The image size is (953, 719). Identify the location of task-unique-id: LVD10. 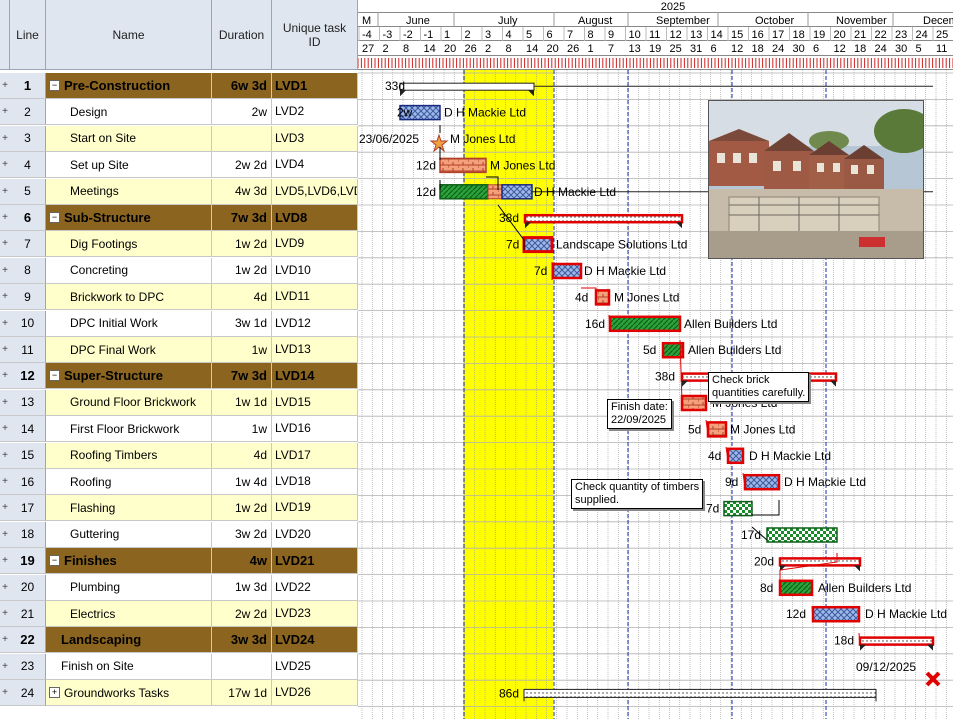
(315, 270).